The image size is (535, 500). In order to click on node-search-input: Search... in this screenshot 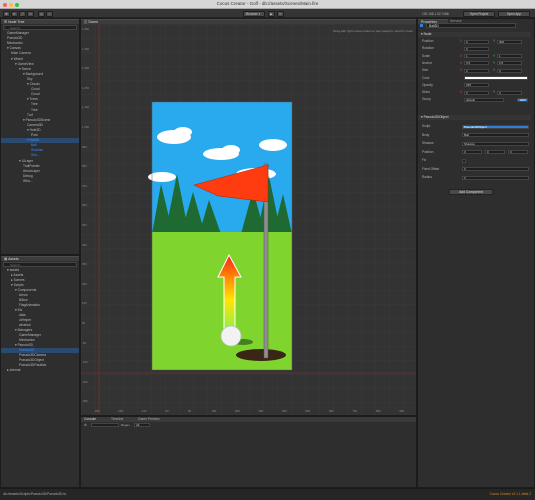, I will do `click(40, 27)`.